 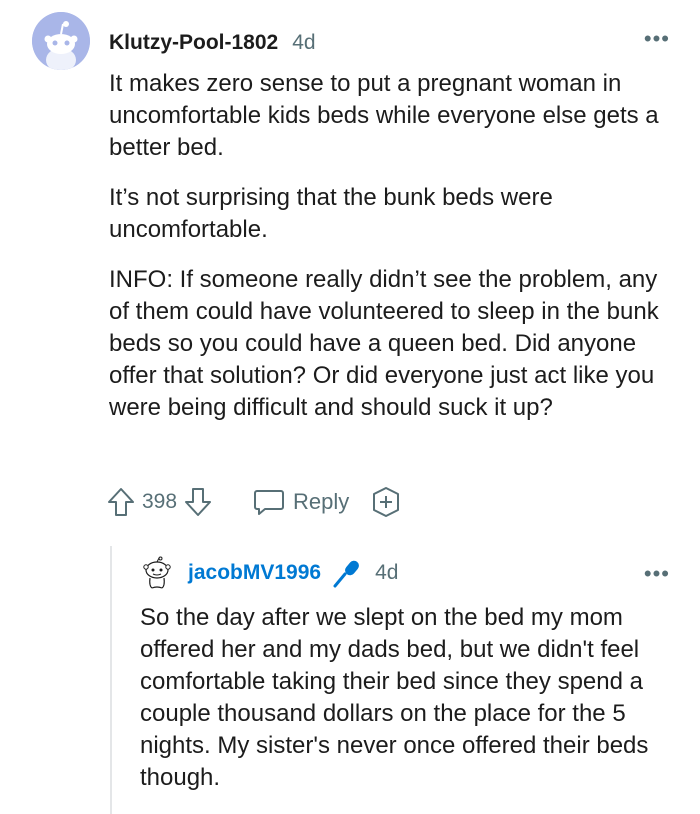 What do you see at coordinates (111, 680) in the screenshot?
I see `thread-line` at bounding box center [111, 680].